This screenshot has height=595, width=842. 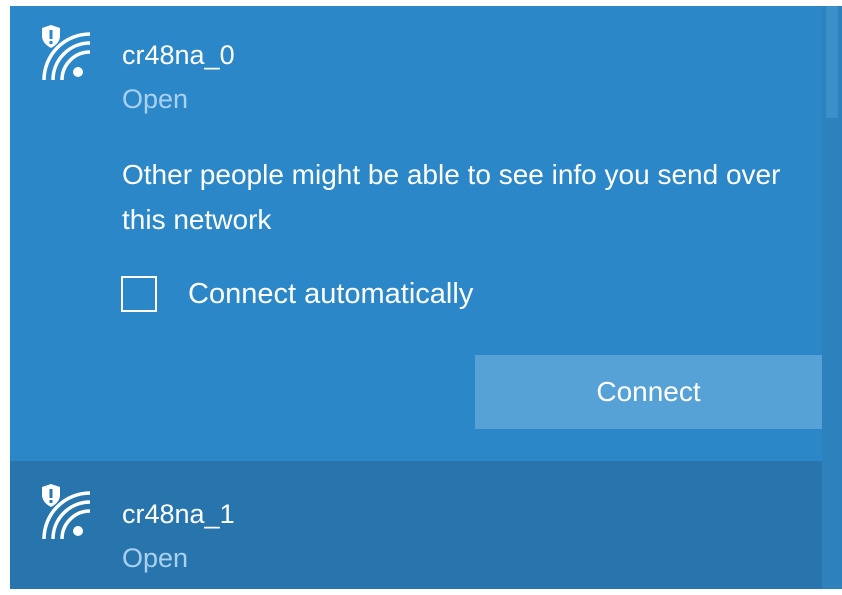 What do you see at coordinates (178, 514) in the screenshot?
I see `network-name: cr48na_1` at bounding box center [178, 514].